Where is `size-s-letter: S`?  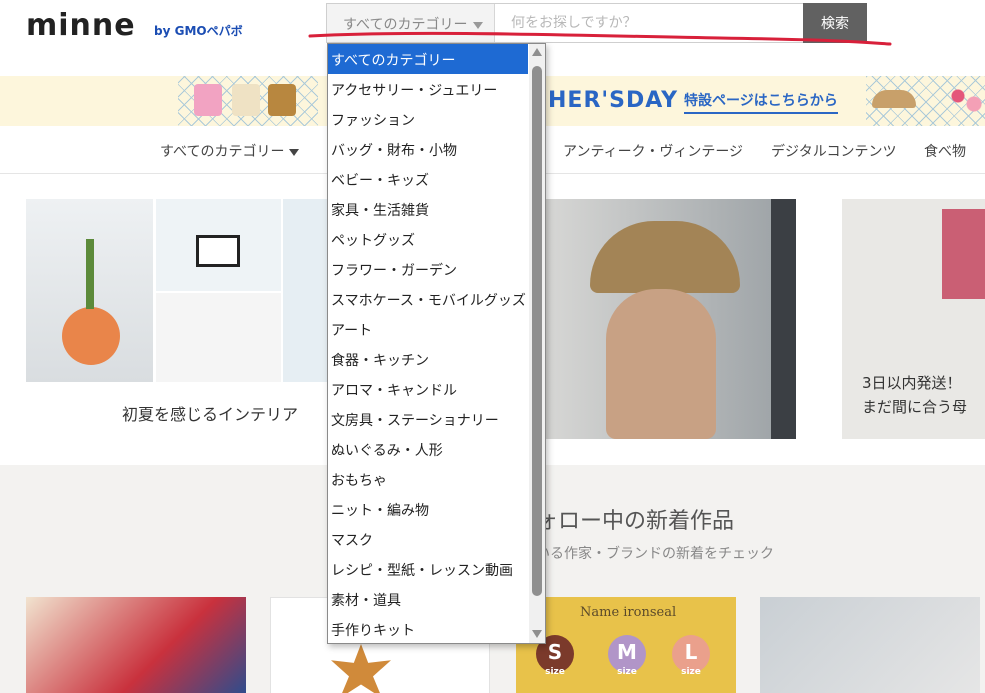 size-s-letter: S is located at coordinates (555, 652).